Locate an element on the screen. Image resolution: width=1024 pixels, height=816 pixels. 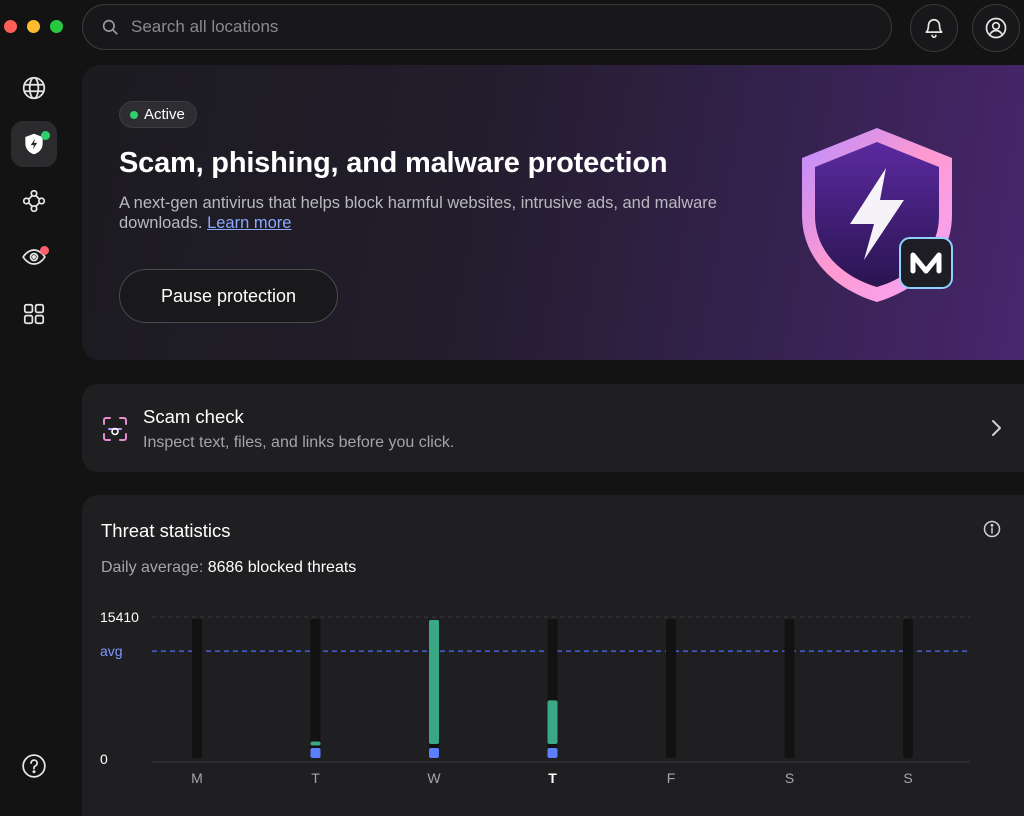
sidebar is located at coordinates (34, 436).